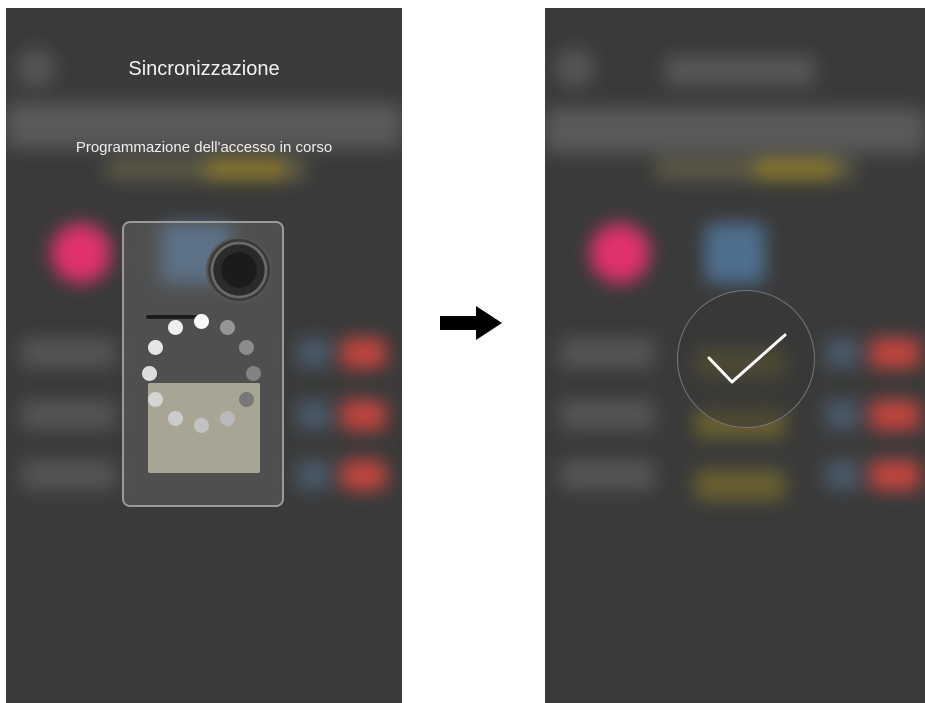 This screenshot has width=925, height=703. I want to click on right-arrow-icon, so click(471, 323).